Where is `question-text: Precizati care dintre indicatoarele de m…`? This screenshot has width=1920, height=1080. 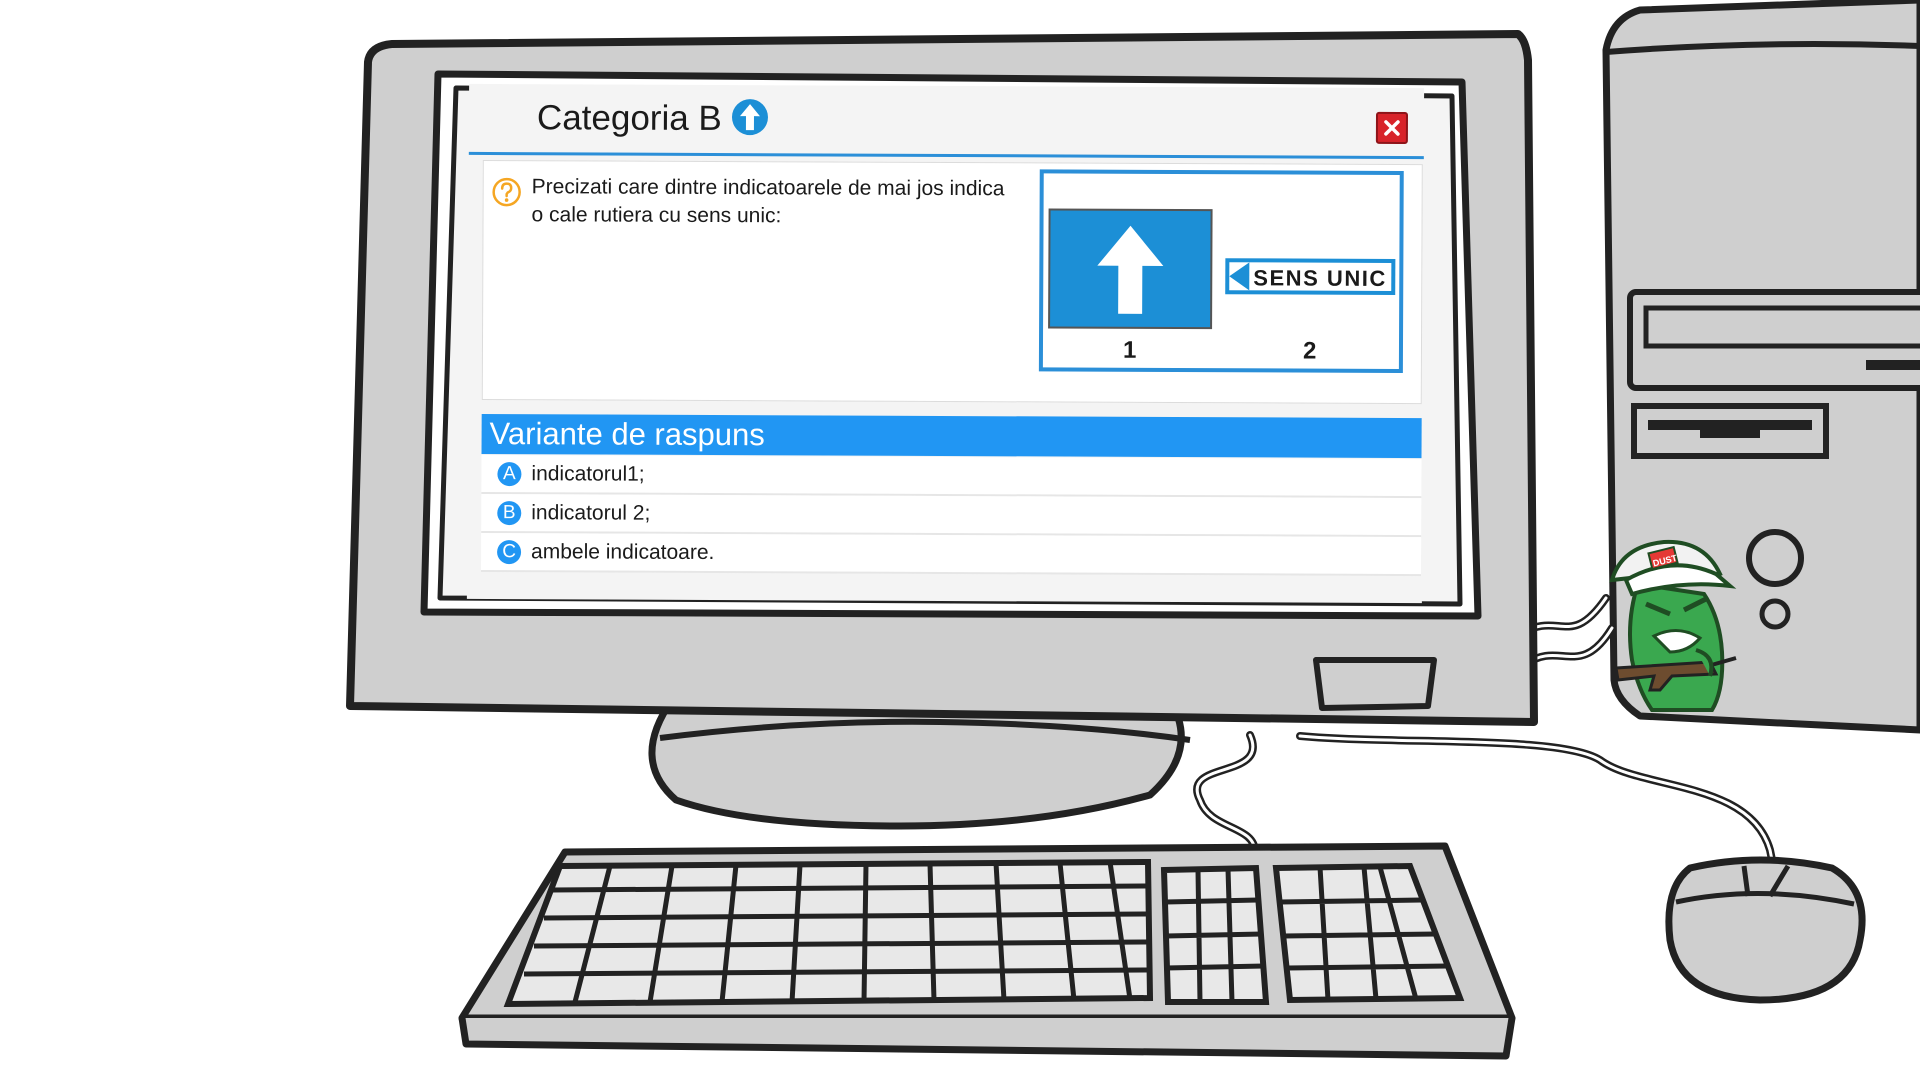 question-text: Precizati care dintre indicatoarele de m… is located at coordinates (768, 201).